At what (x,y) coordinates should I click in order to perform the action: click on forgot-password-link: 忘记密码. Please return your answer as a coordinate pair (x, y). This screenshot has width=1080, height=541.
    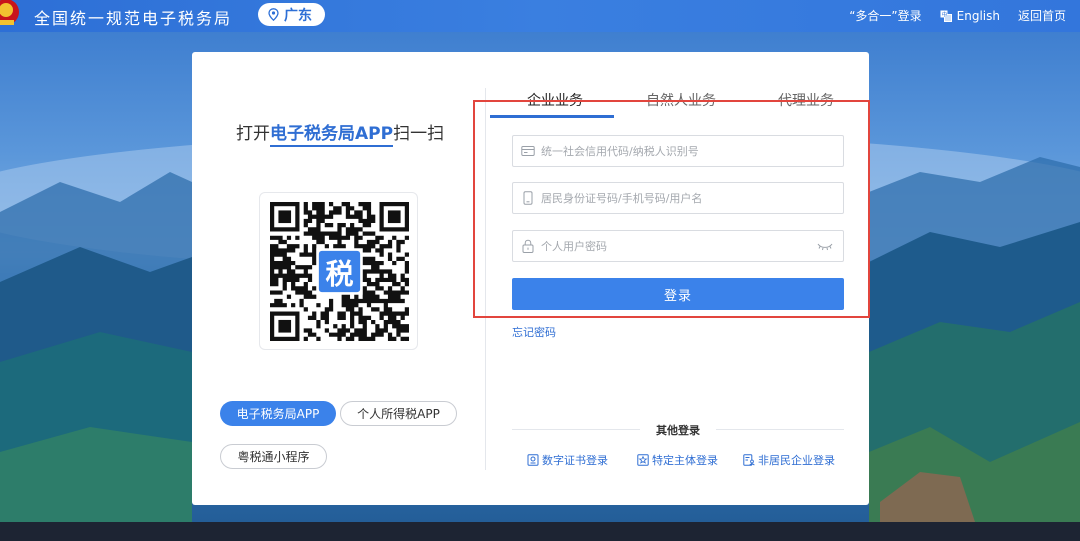
    Looking at the image, I should click on (534, 332).